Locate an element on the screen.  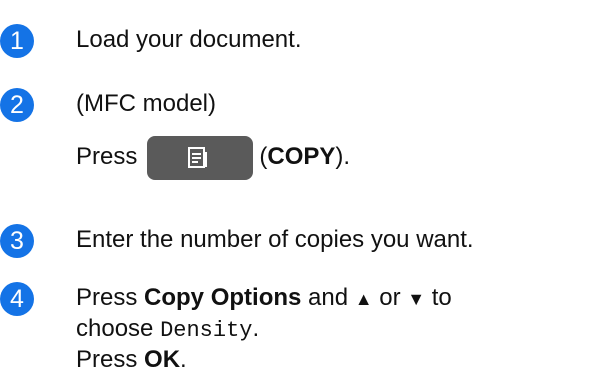
or-label: or is located at coordinates (390, 297).